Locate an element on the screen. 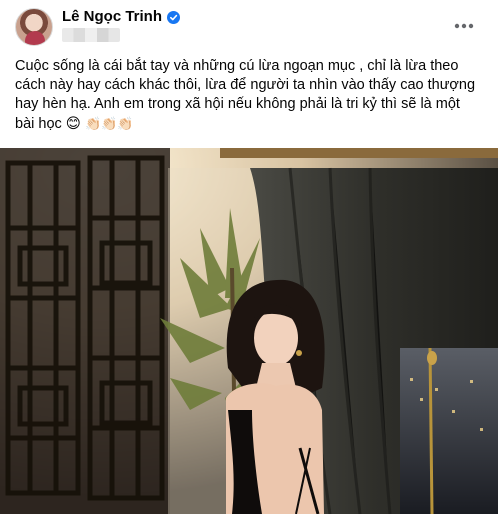 This screenshot has height=514, width=498. blurred-timestamp is located at coordinates (91, 35).